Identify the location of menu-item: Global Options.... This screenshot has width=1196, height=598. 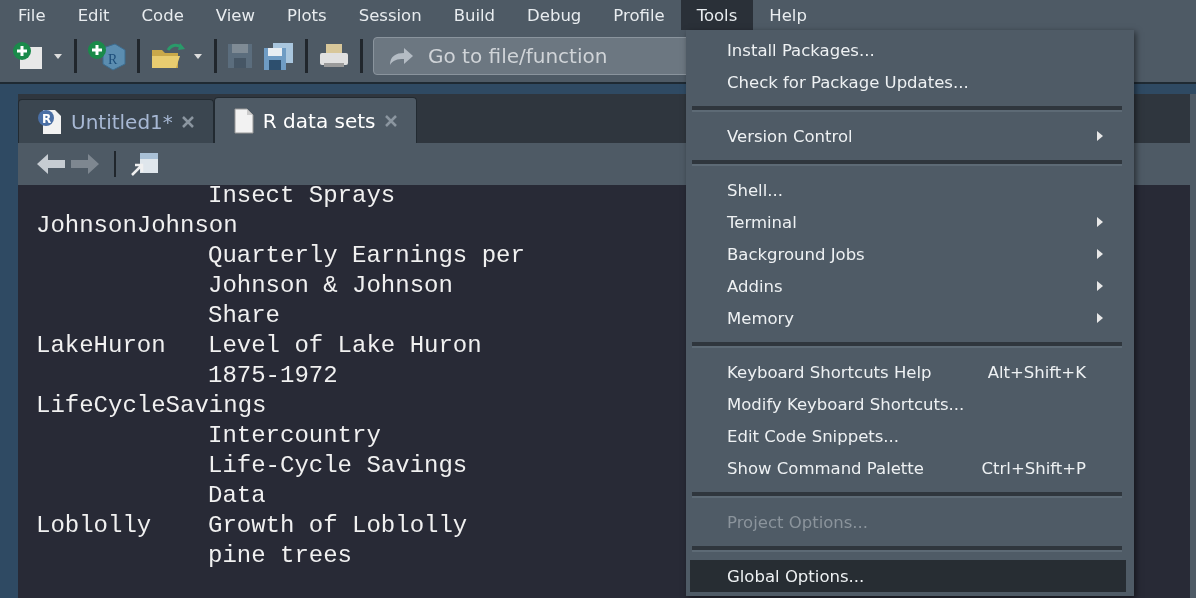
(908, 576).